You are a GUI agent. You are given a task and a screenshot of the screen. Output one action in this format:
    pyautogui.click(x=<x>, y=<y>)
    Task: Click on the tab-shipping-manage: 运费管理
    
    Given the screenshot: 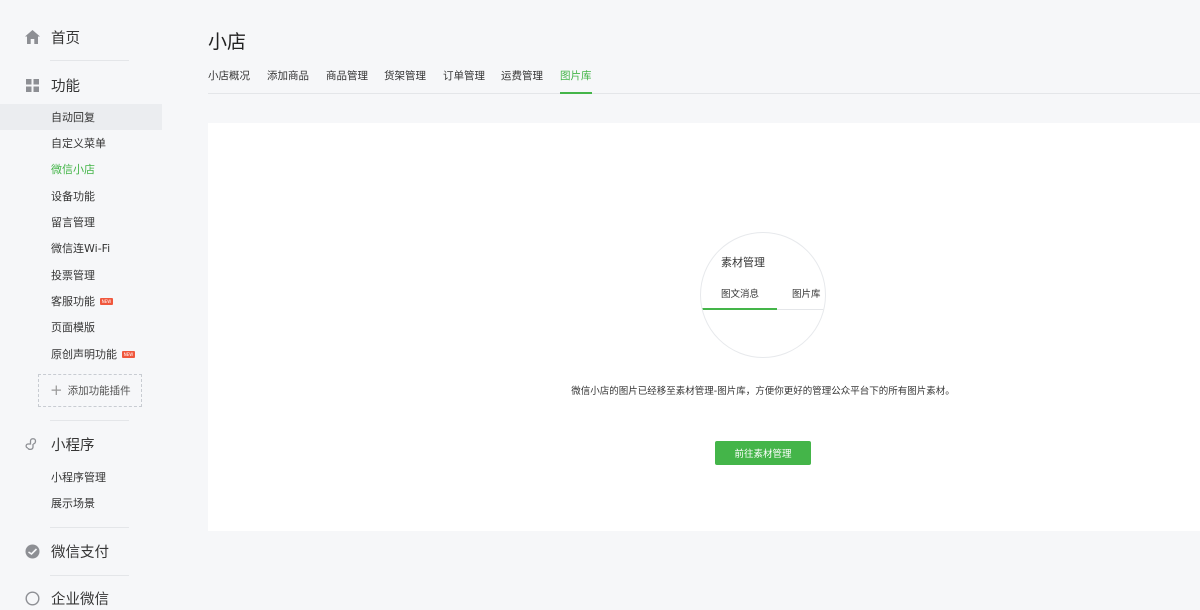 What is the action you would take?
    pyautogui.click(x=522, y=81)
    